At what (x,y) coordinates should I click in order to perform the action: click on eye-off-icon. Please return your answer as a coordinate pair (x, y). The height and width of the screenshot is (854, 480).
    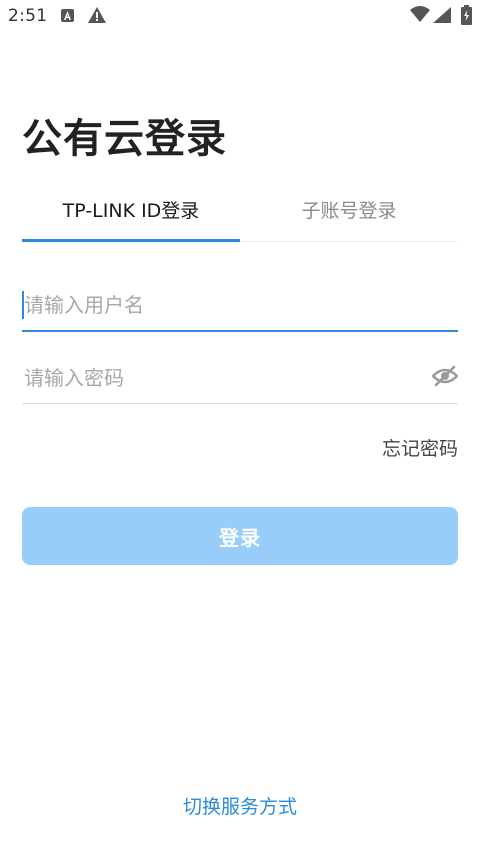
    Looking at the image, I should click on (445, 376).